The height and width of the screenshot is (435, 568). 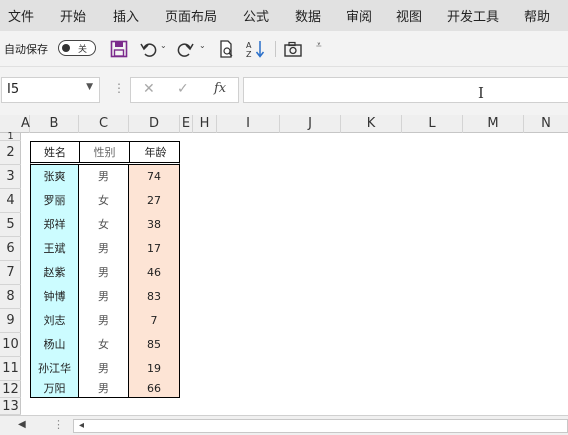 I want to click on sort-ascending-icon: A Z, so click(x=256, y=49).